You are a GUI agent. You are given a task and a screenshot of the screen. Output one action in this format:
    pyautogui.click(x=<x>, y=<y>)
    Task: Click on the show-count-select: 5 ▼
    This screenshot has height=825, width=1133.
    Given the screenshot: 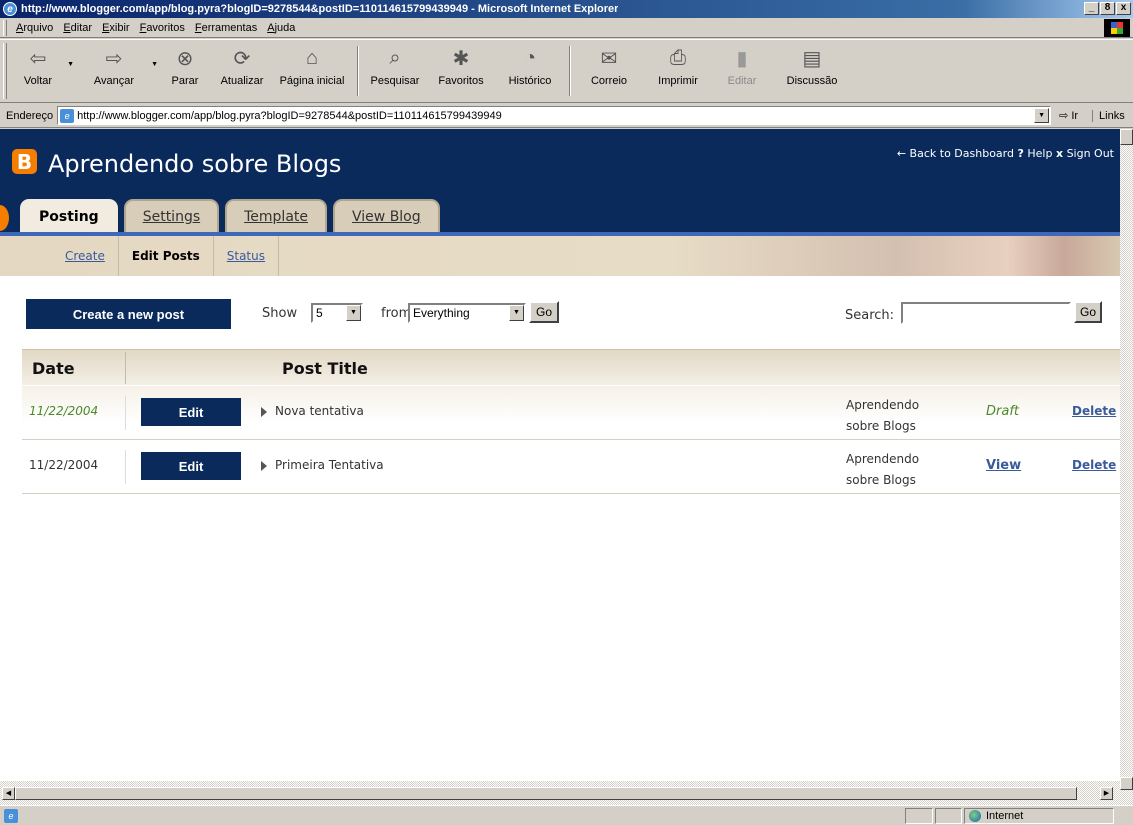 What is the action you would take?
    pyautogui.click(x=337, y=313)
    